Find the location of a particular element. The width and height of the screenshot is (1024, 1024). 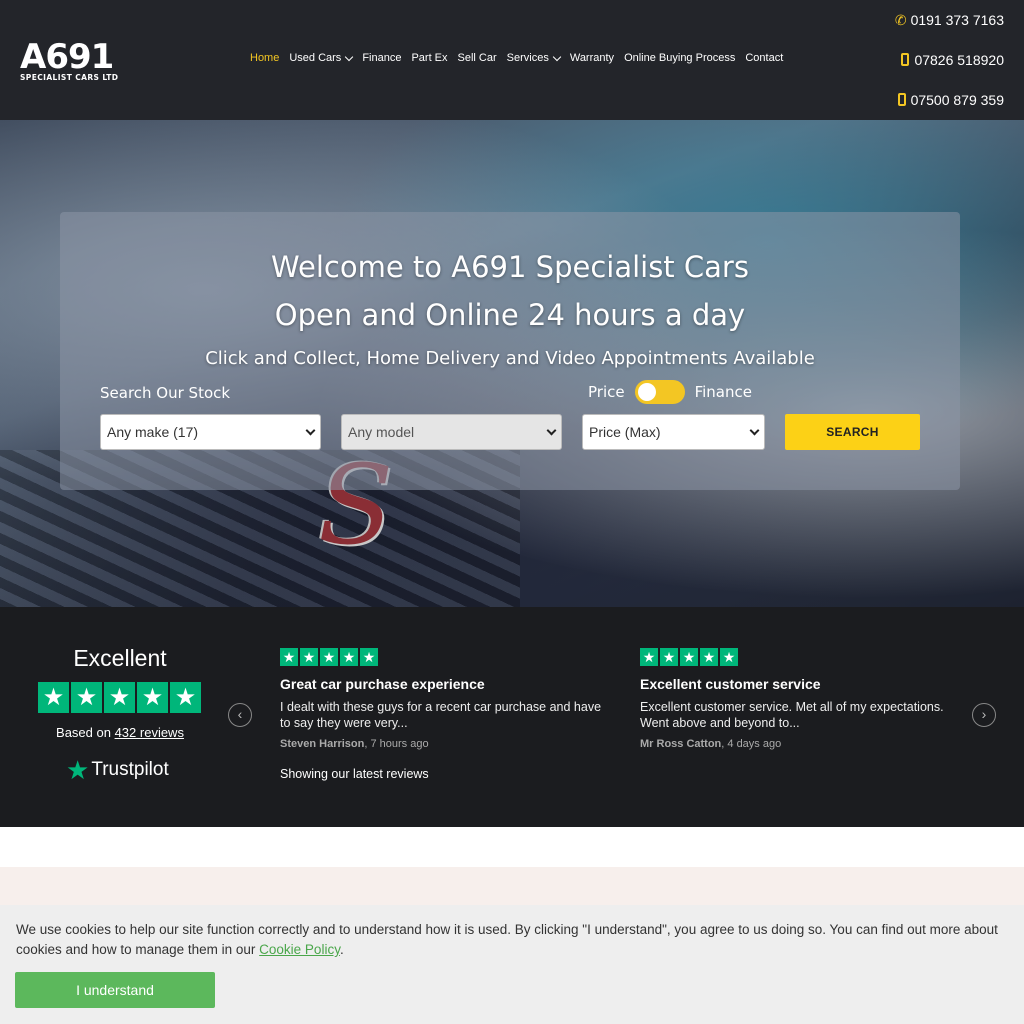

nav-services: Services is located at coordinates (534, 58).